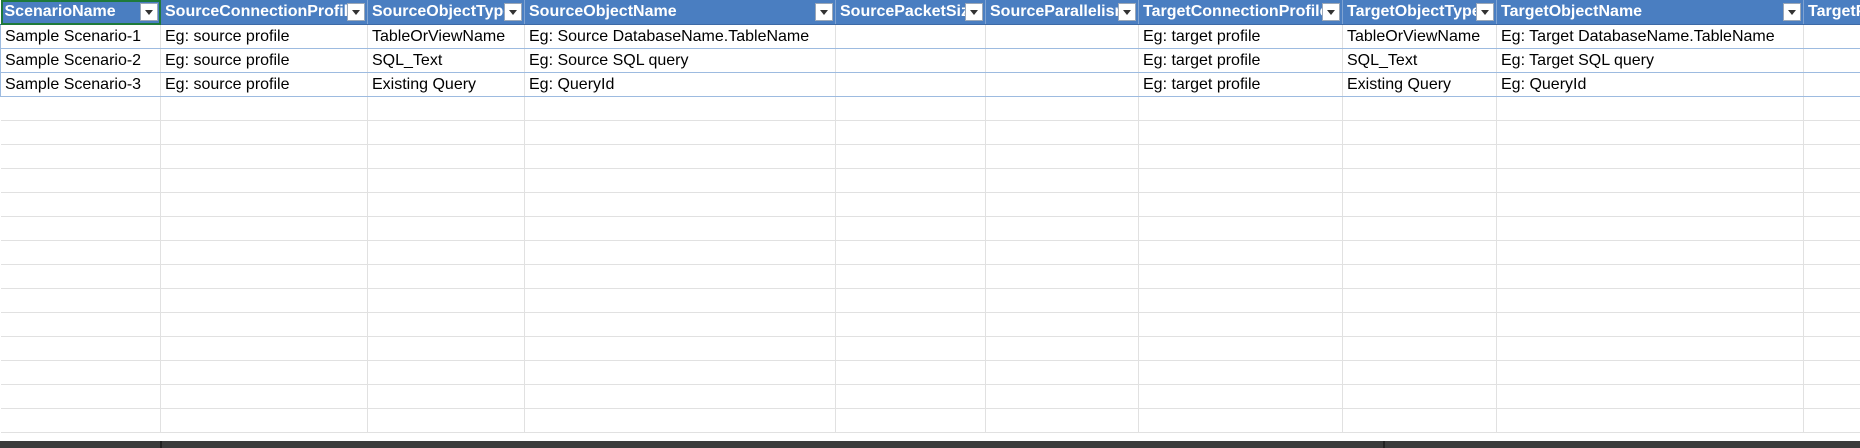 Image resolution: width=1860 pixels, height=448 pixels. What do you see at coordinates (446, 60) in the screenshot?
I see `cell: SQL_Text` at bounding box center [446, 60].